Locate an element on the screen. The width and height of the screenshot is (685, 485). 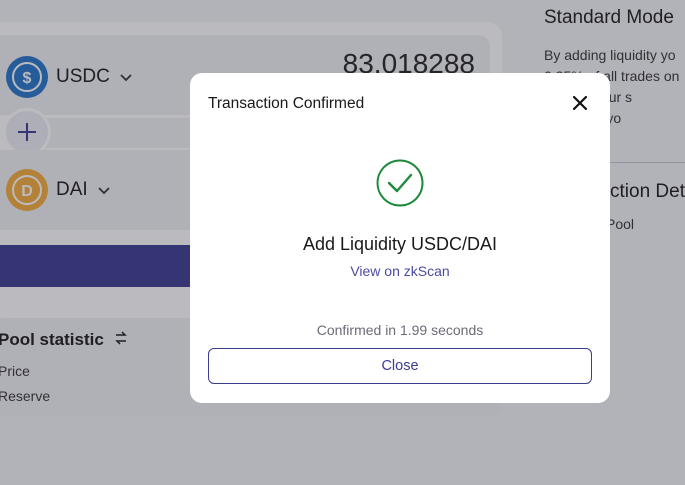
view-on-zkscan-link: View on zkScan is located at coordinates (400, 271).